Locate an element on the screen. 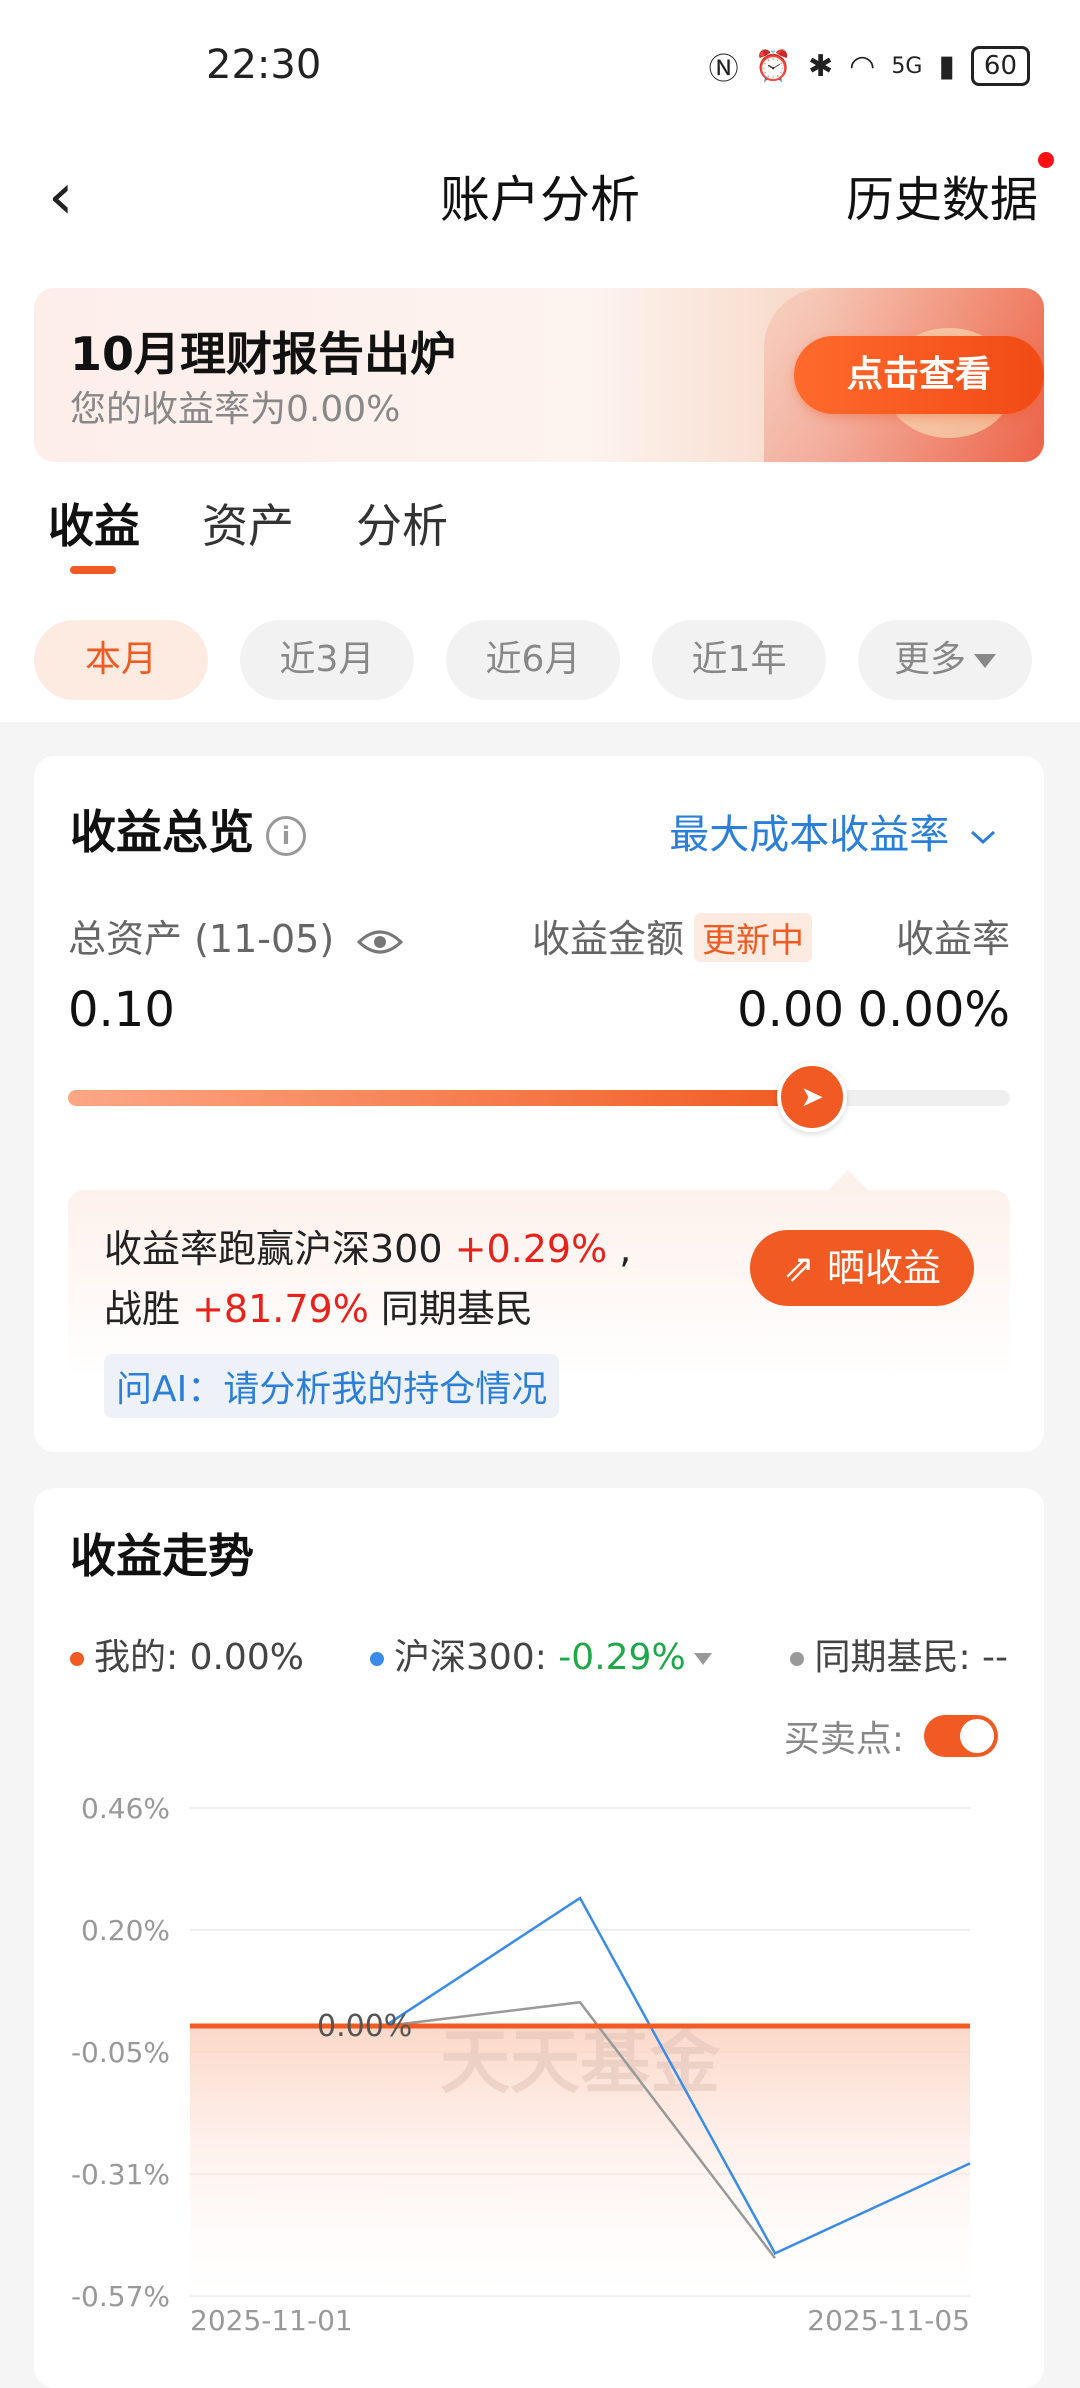 This screenshot has width=1080, height=2388. beat-index-suffix: , is located at coordinates (619, 1249).